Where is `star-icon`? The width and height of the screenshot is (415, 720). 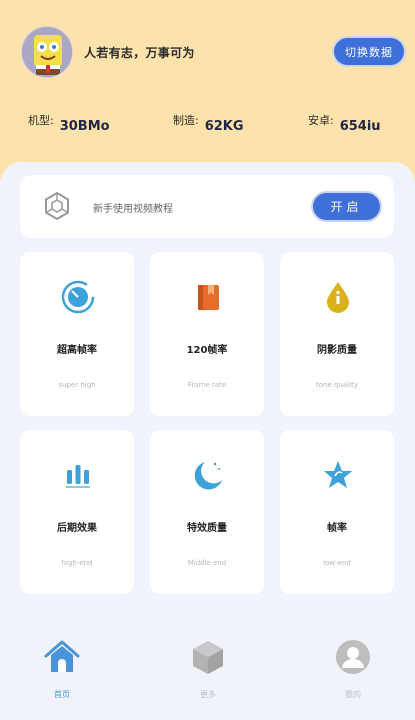
star-icon is located at coordinates (338, 474).